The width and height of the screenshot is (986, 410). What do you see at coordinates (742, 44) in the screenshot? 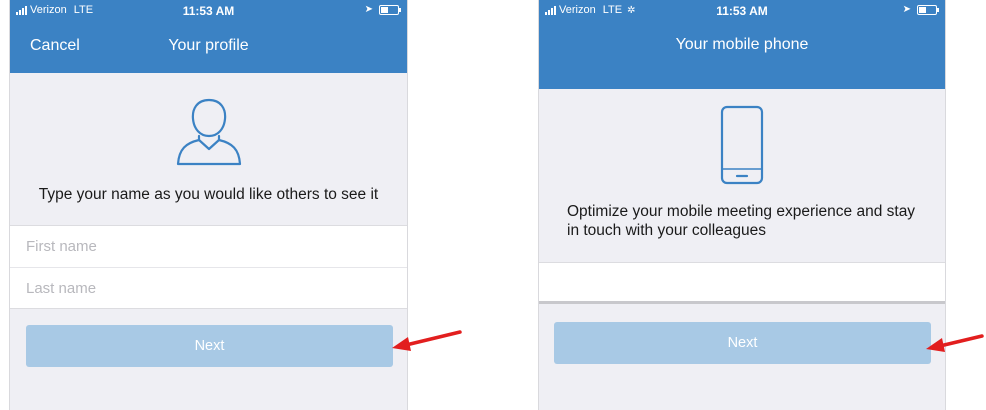
I see `page-title: Your mobile phone` at bounding box center [742, 44].